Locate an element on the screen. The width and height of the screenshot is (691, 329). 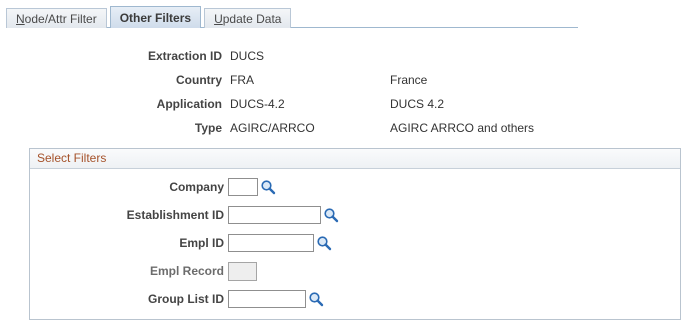
tab-label: Other Filters is located at coordinates (155, 18).